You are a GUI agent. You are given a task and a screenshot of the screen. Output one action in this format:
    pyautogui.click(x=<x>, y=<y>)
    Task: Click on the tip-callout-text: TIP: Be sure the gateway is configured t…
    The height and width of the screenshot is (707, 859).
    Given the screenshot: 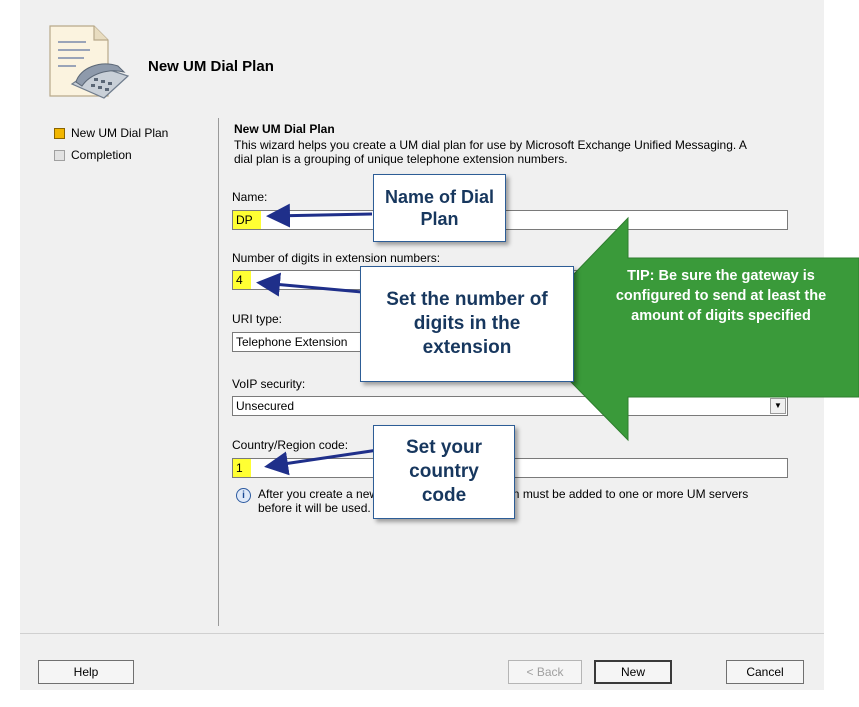 What is the action you would take?
    pyautogui.click(x=721, y=296)
    